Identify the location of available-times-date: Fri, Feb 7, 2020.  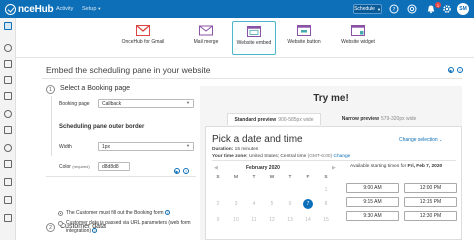
(425, 166).